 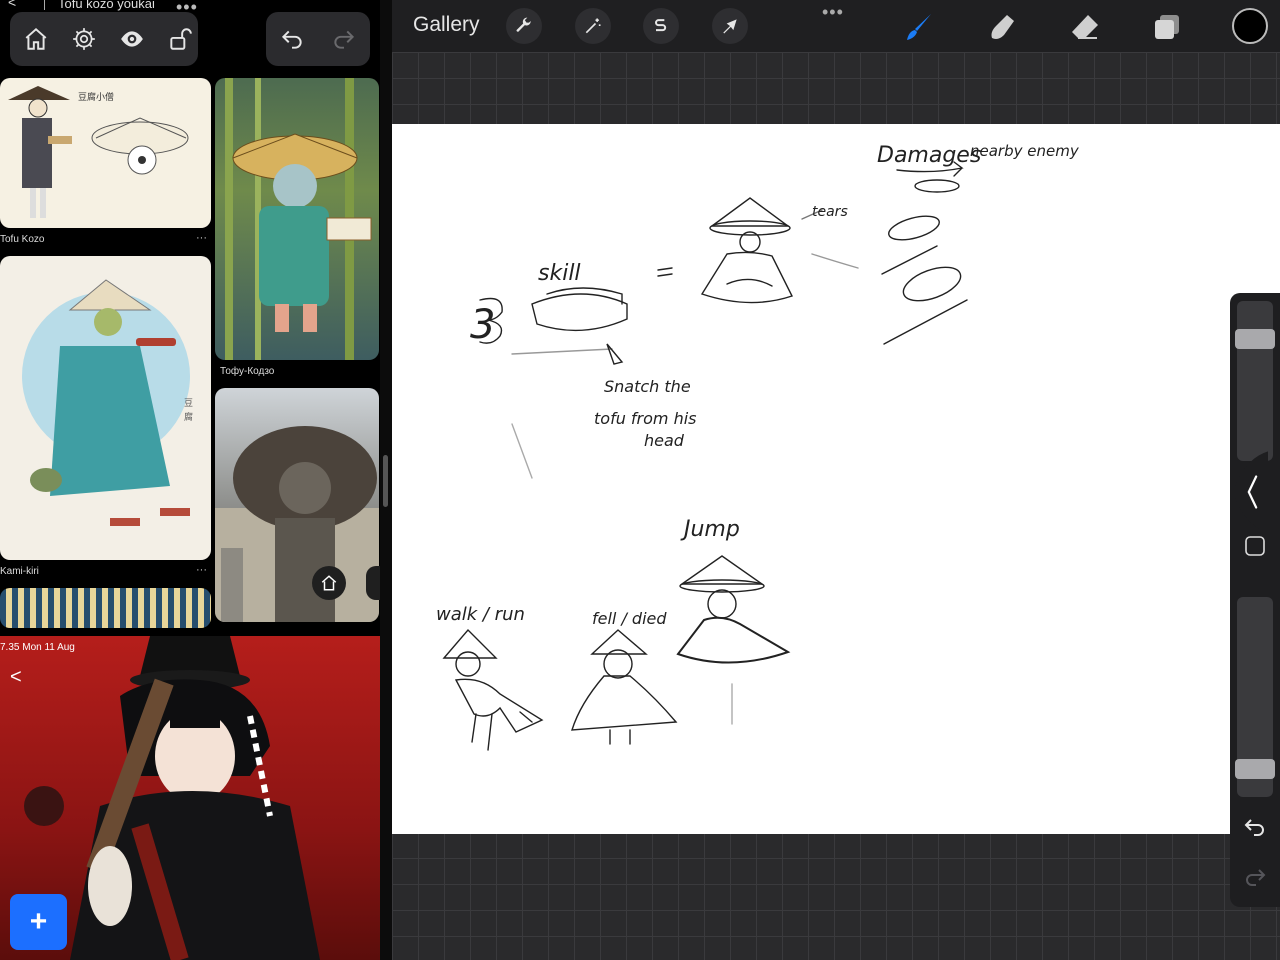 What do you see at coordinates (105, 608) in the screenshot?
I see `pin-image-partial` at bounding box center [105, 608].